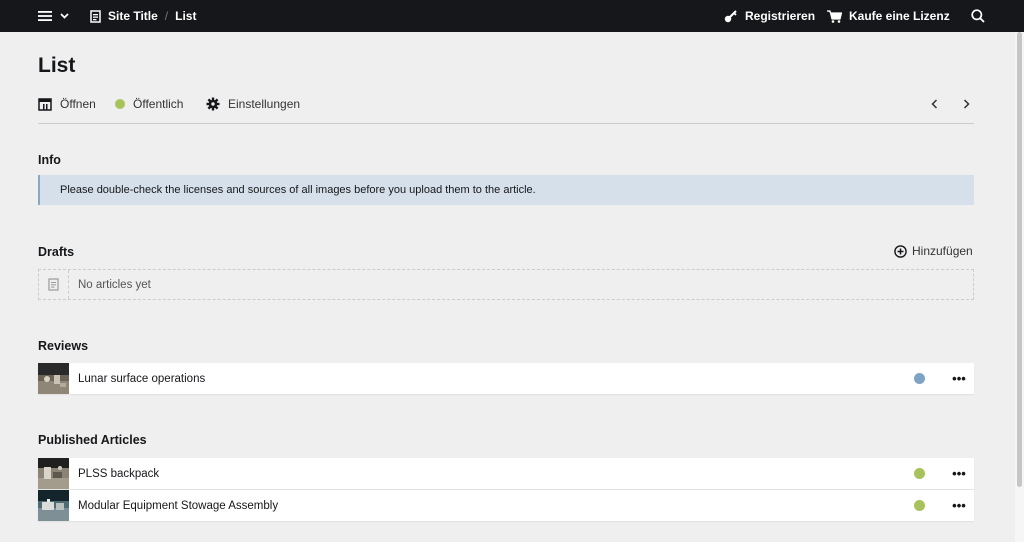 The width and height of the screenshot is (1024, 542). What do you see at coordinates (57, 65) in the screenshot?
I see `page-title: List` at bounding box center [57, 65].